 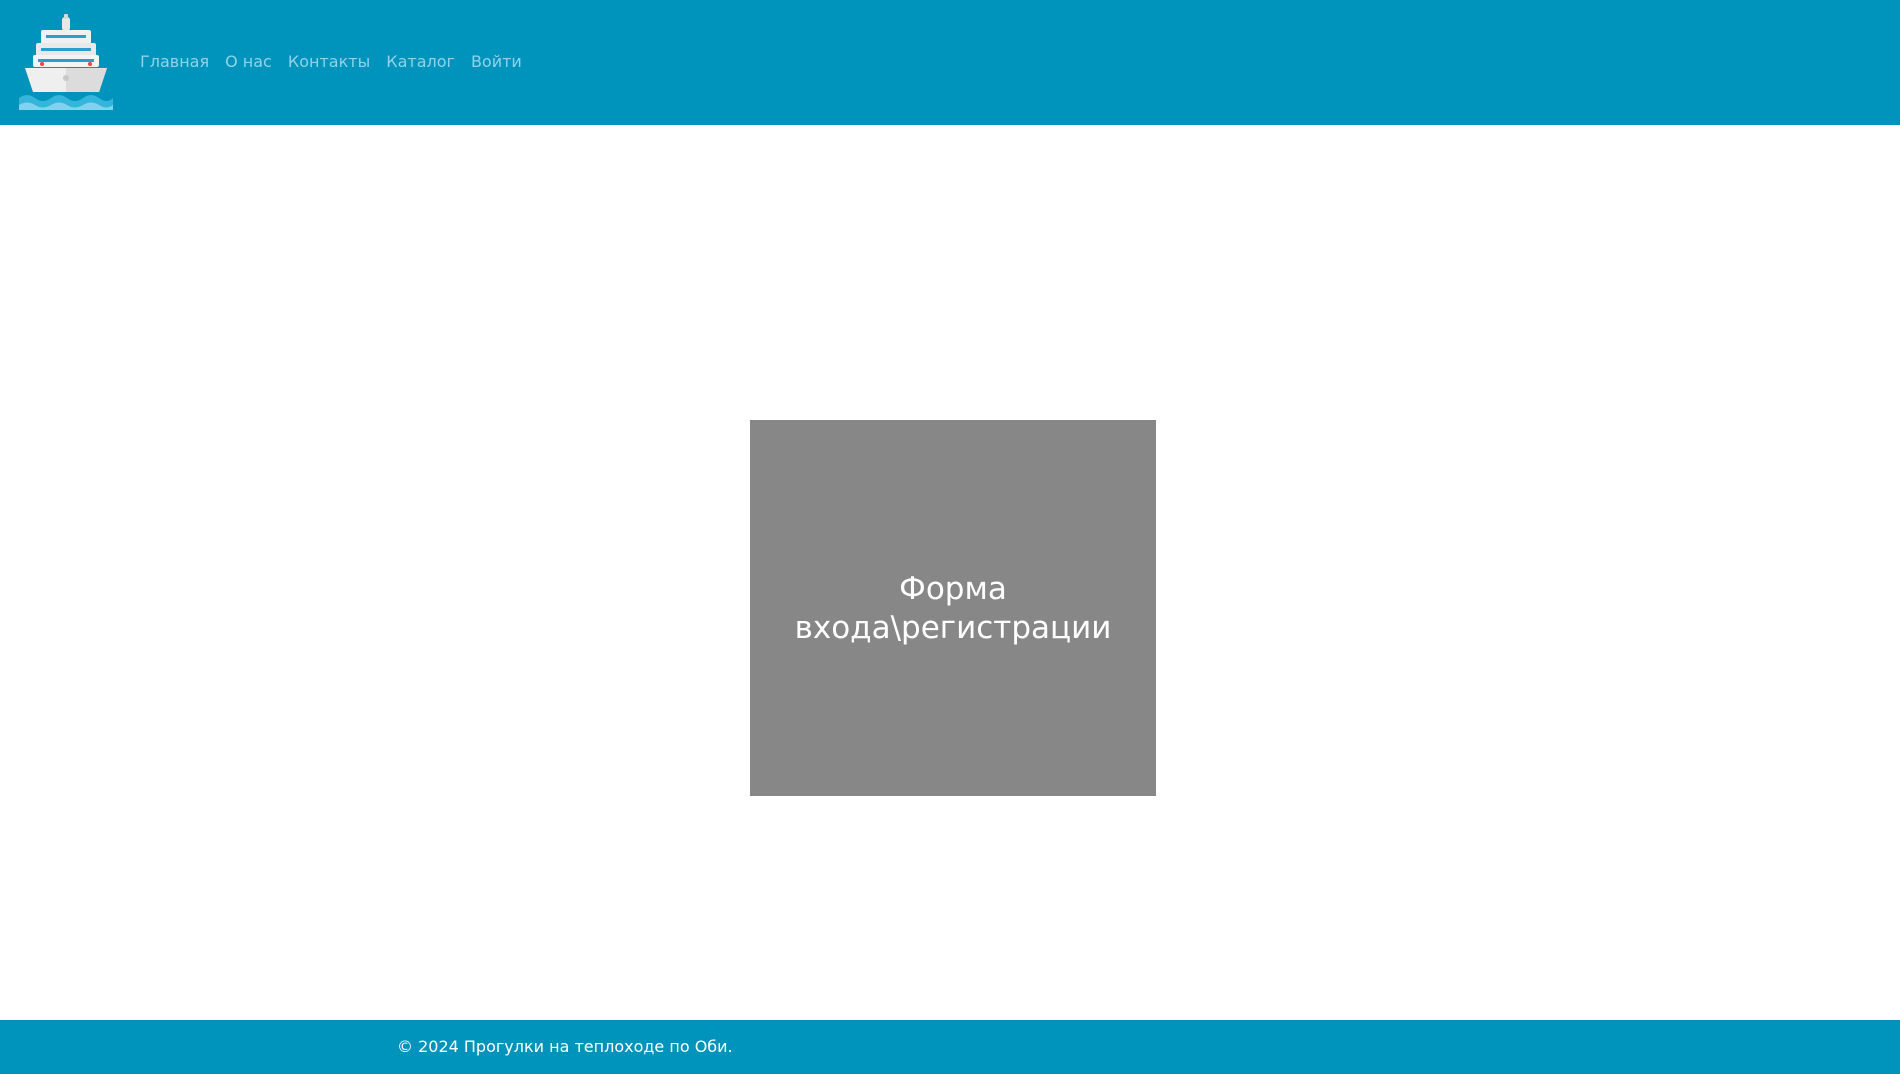 I want to click on copyright-text: © 2024 Прогулки на теплоходе по Оби., so click(x=565, y=1046).